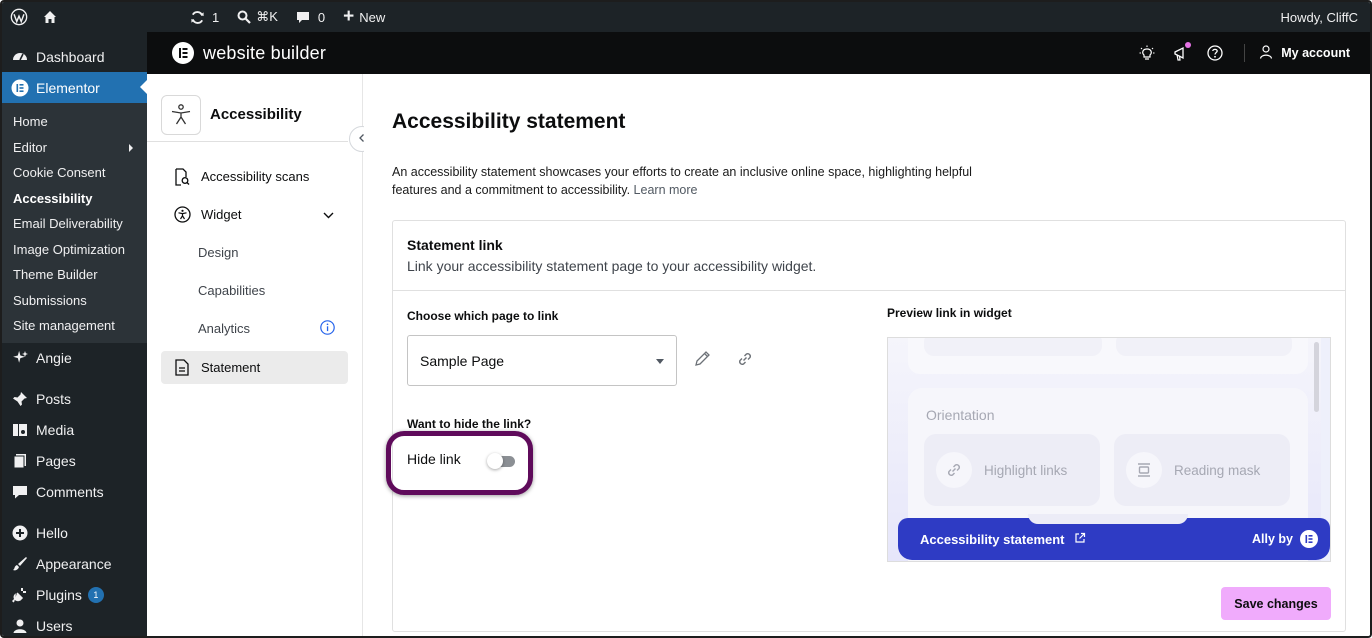  Describe the element at coordinates (20, 595) in the screenshot. I see `plug-icon` at that location.